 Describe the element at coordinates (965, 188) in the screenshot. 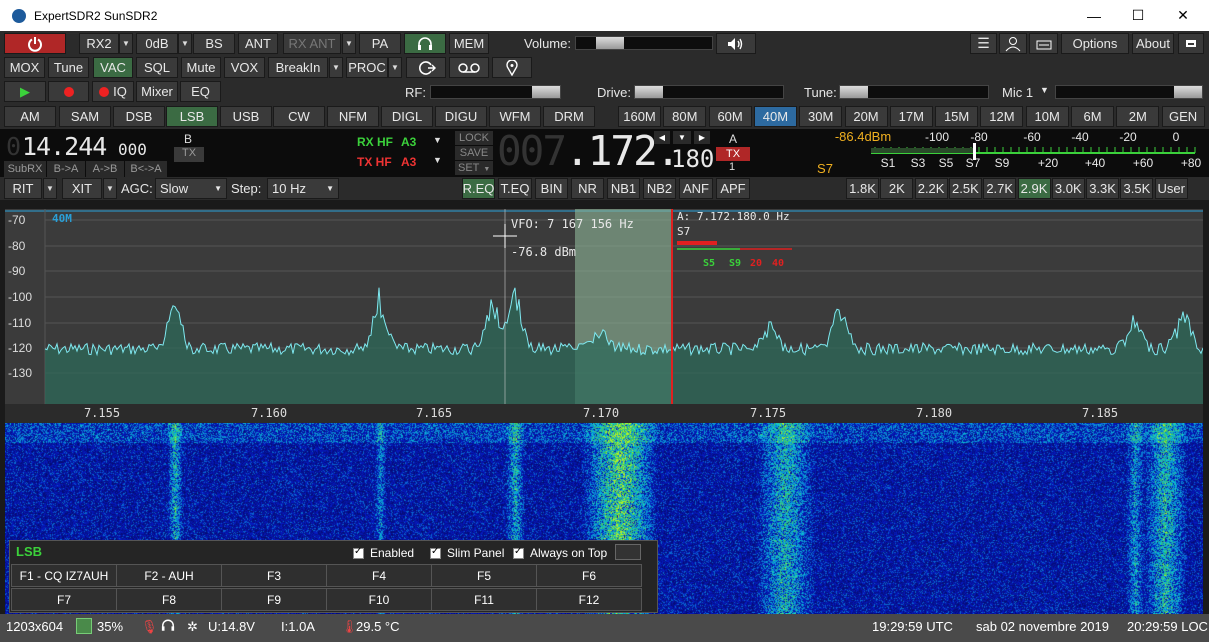

I see `filter-25k-button: 2.5K` at that location.